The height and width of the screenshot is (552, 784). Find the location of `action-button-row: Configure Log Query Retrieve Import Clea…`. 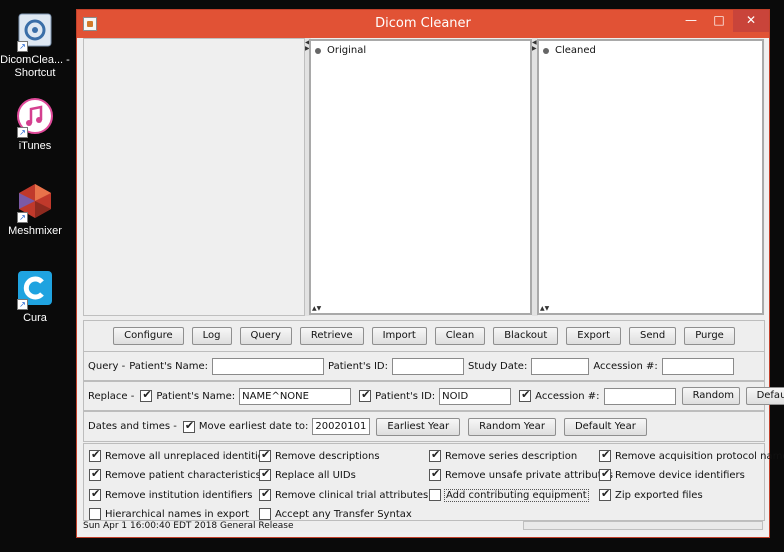

action-button-row: Configure Log Query Retrieve Import Clea… is located at coordinates (424, 336).